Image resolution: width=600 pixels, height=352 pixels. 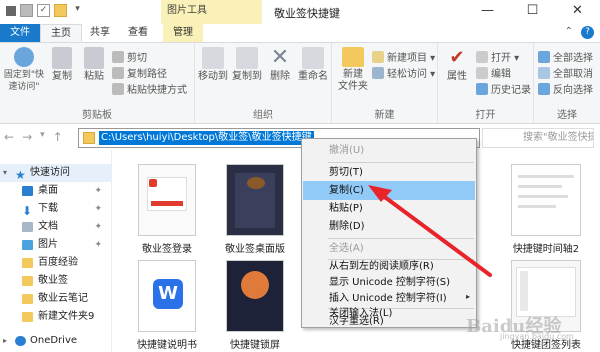 What do you see at coordinates (20, 33) in the screenshot?
I see `tab-file: 文件` at bounding box center [20, 33].